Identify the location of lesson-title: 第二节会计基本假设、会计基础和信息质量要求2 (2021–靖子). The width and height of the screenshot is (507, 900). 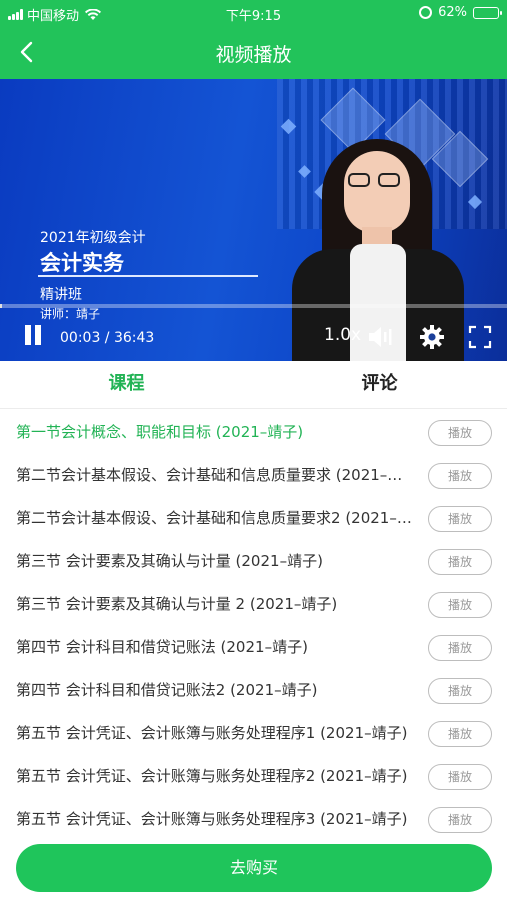
(216, 518).